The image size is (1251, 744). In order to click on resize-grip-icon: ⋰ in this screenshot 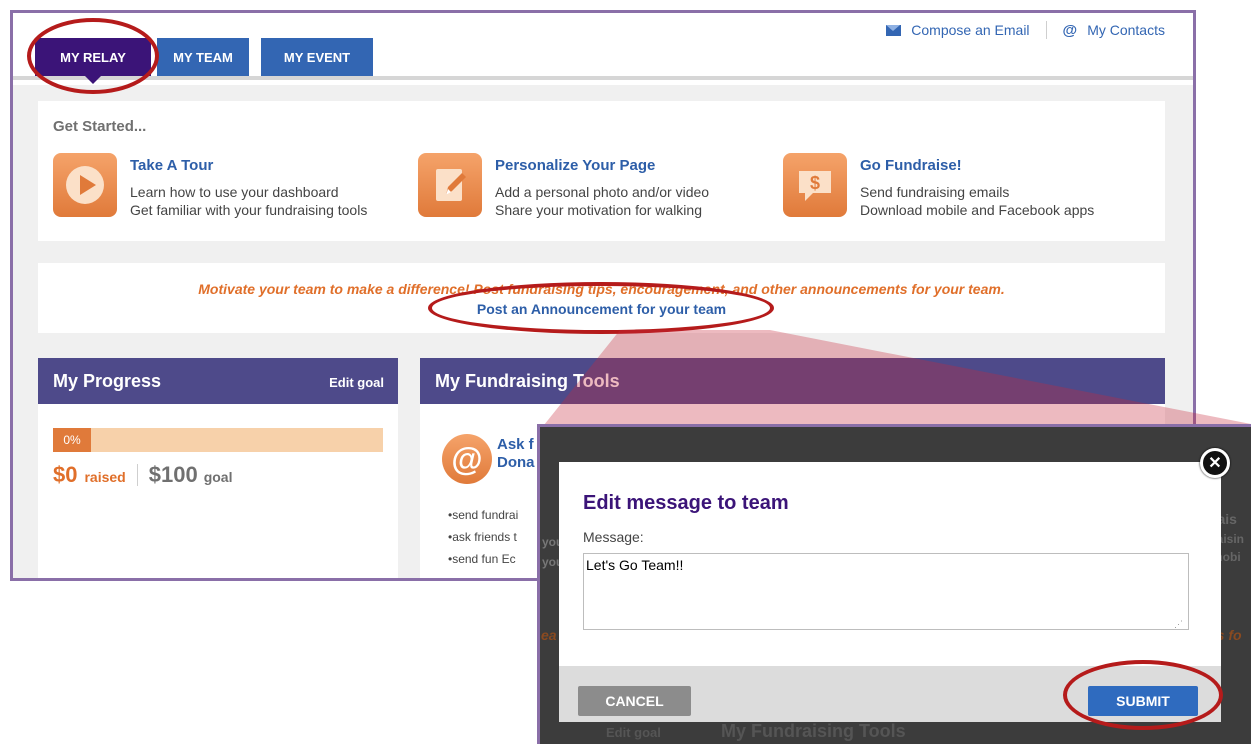, I will do `click(1178, 624)`.